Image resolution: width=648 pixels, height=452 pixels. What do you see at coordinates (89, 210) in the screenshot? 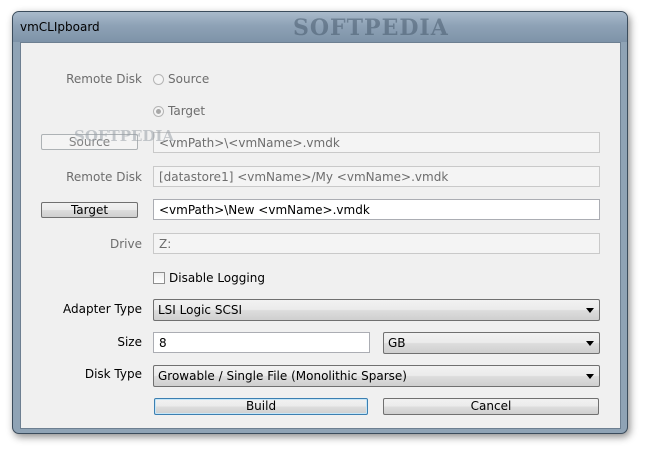
I see `target-button: Target` at bounding box center [89, 210].